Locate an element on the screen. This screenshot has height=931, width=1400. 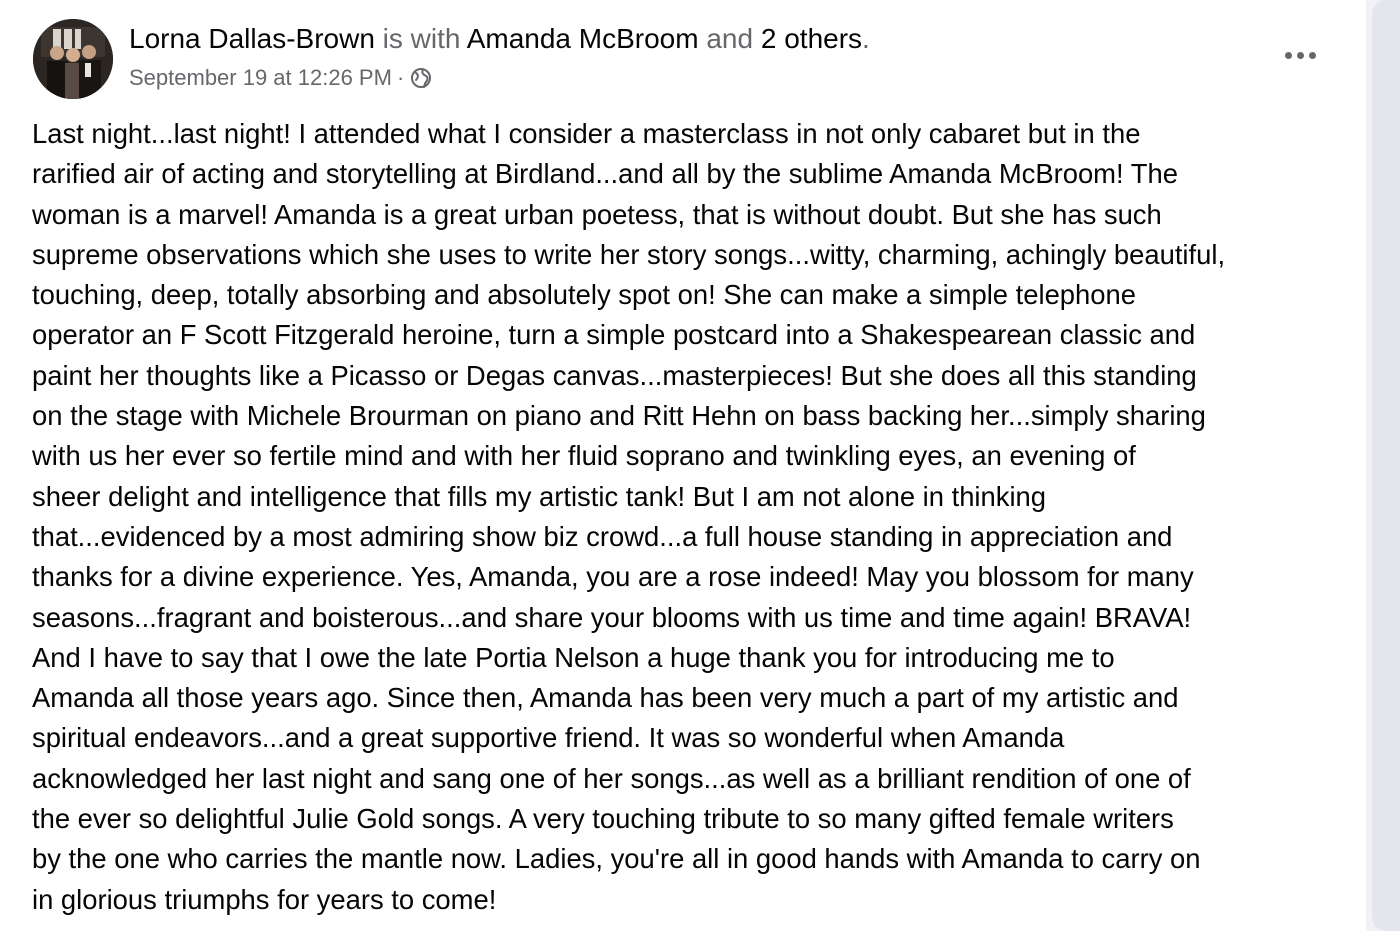
feed-gutter is located at coordinates (1383, 465).